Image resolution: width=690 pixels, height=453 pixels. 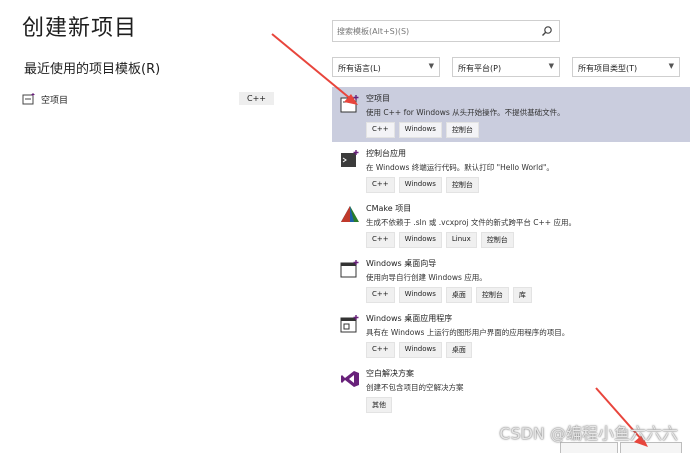 I want to click on tag-type-3: 库, so click(x=522, y=295).